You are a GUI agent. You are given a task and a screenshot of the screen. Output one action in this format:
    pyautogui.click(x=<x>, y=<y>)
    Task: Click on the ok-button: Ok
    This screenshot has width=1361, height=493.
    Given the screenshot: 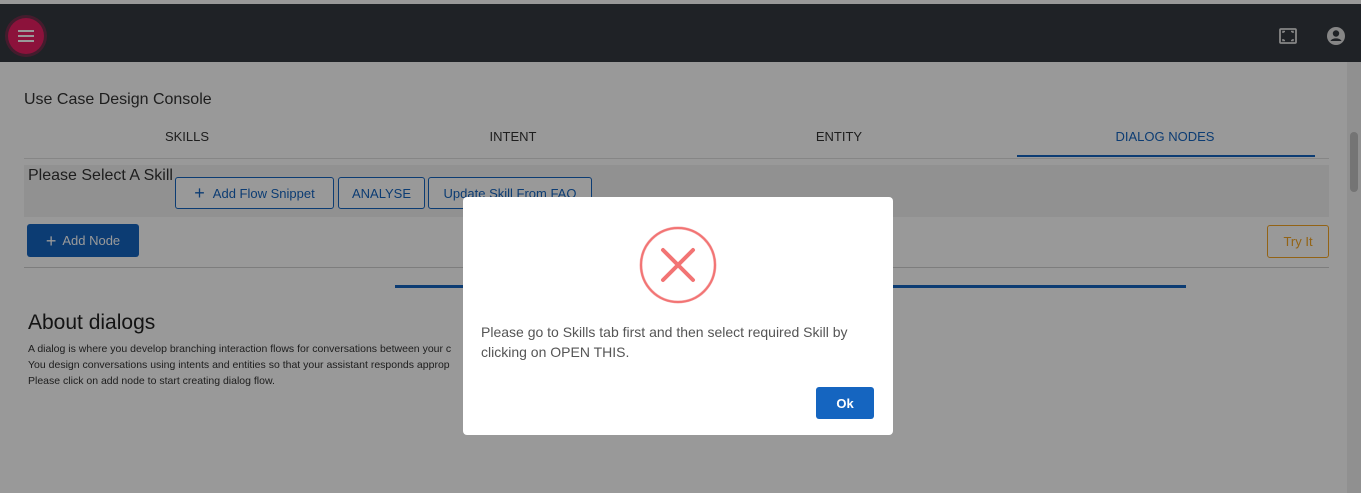 What is the action you would take?
    pyautogui.click(x=845, y=403)
    